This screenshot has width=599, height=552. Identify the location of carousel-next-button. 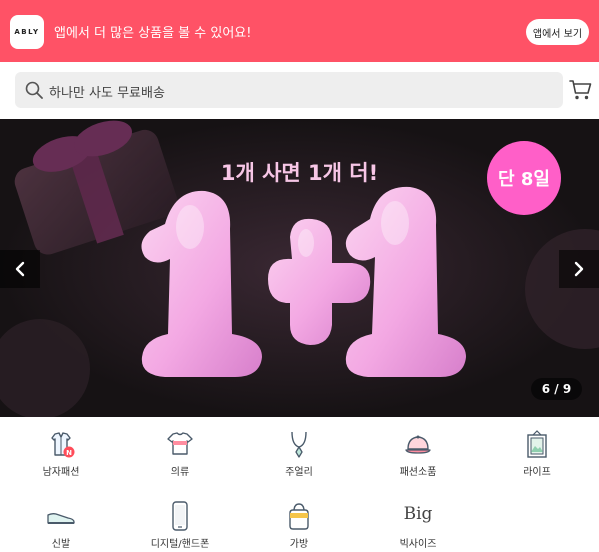
(579, 269).